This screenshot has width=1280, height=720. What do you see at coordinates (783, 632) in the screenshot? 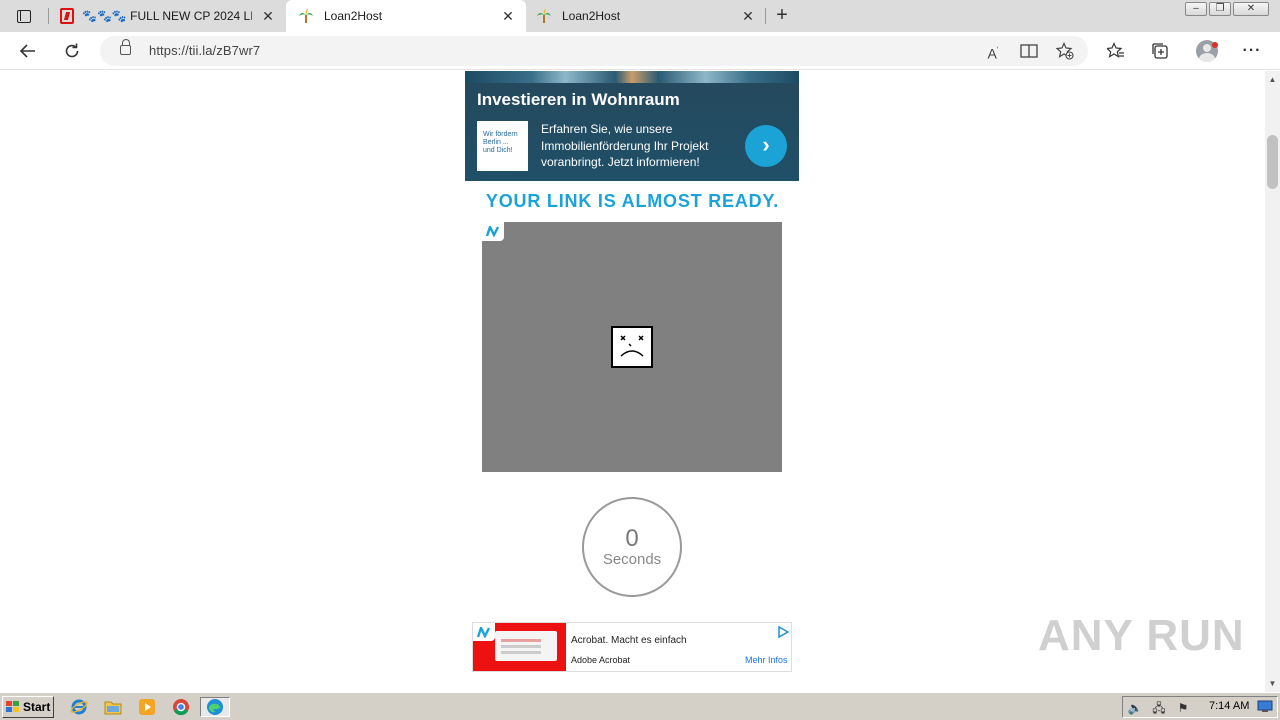
I see `adchoices-icon` at bounding box center [783, 632].